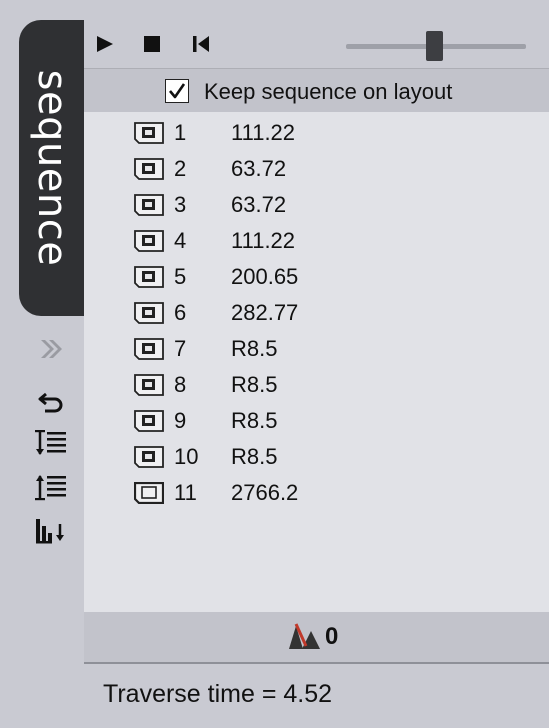 This screenshot has height=728, width=549. Describe the element at coordinates (316, 384) in the screenshot. I see `table-row: 8 R8.5` at that location.